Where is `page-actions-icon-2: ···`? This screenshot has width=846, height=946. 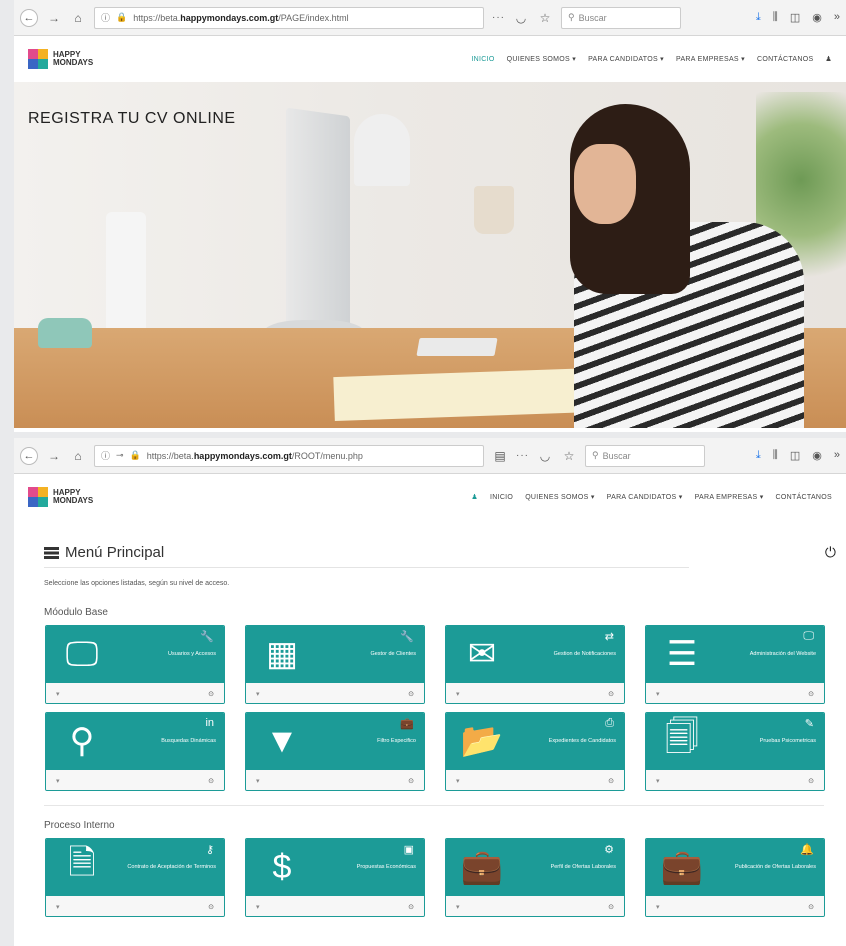
page-actions-icon-2: ··· is located at coordinates (522, 455).